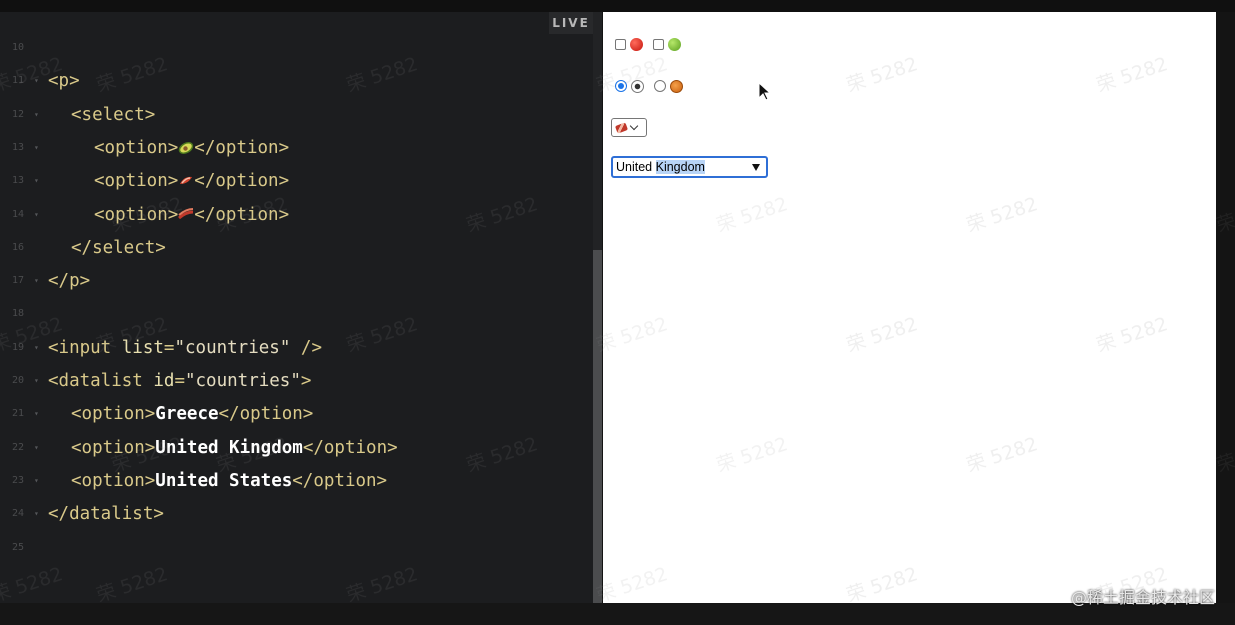 Image resolution: width=1235 pixels, height=625 pixels. I want to click on code-text: <p>, so click(64, 81).